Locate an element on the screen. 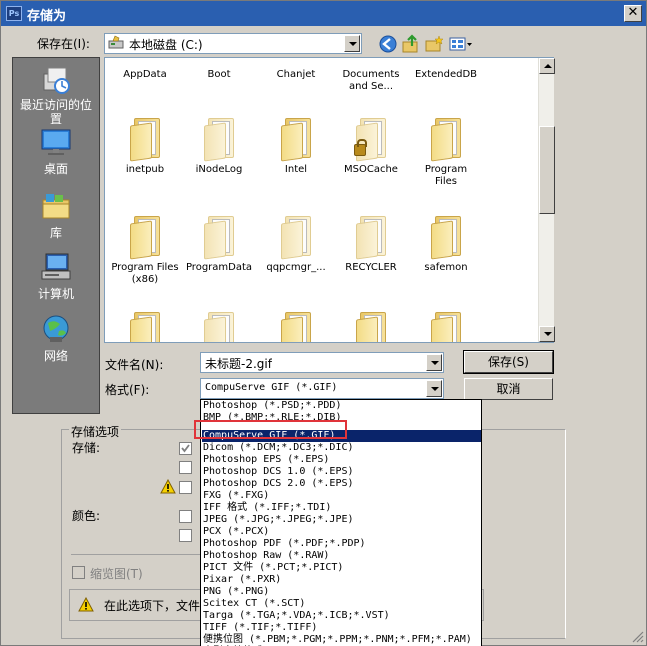  save-label: 存储: is located at coordinates (86, 448).